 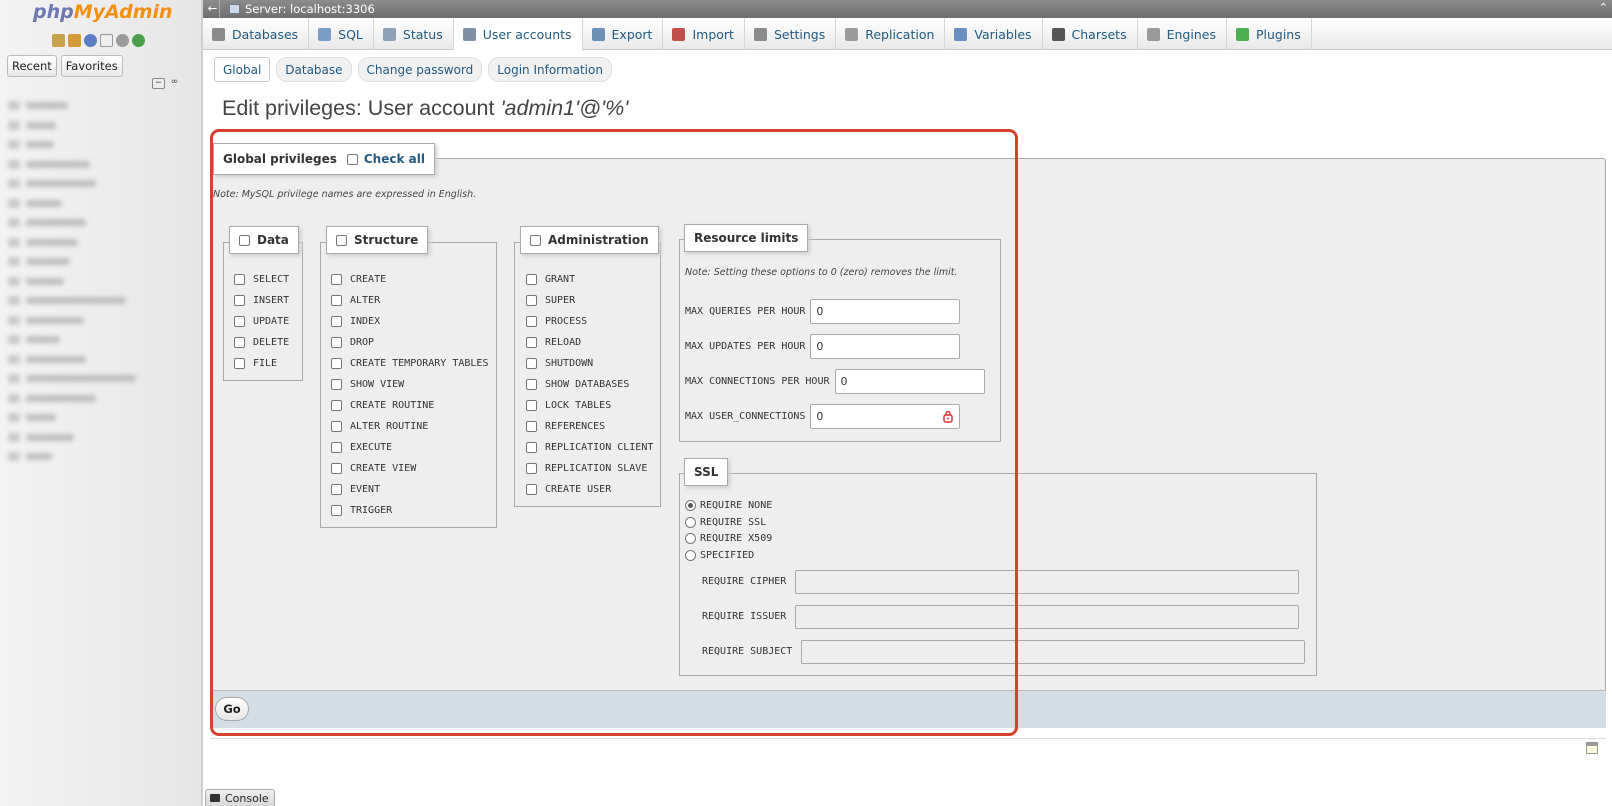 I want to click on specified-radio, so click(x=690, y=555).